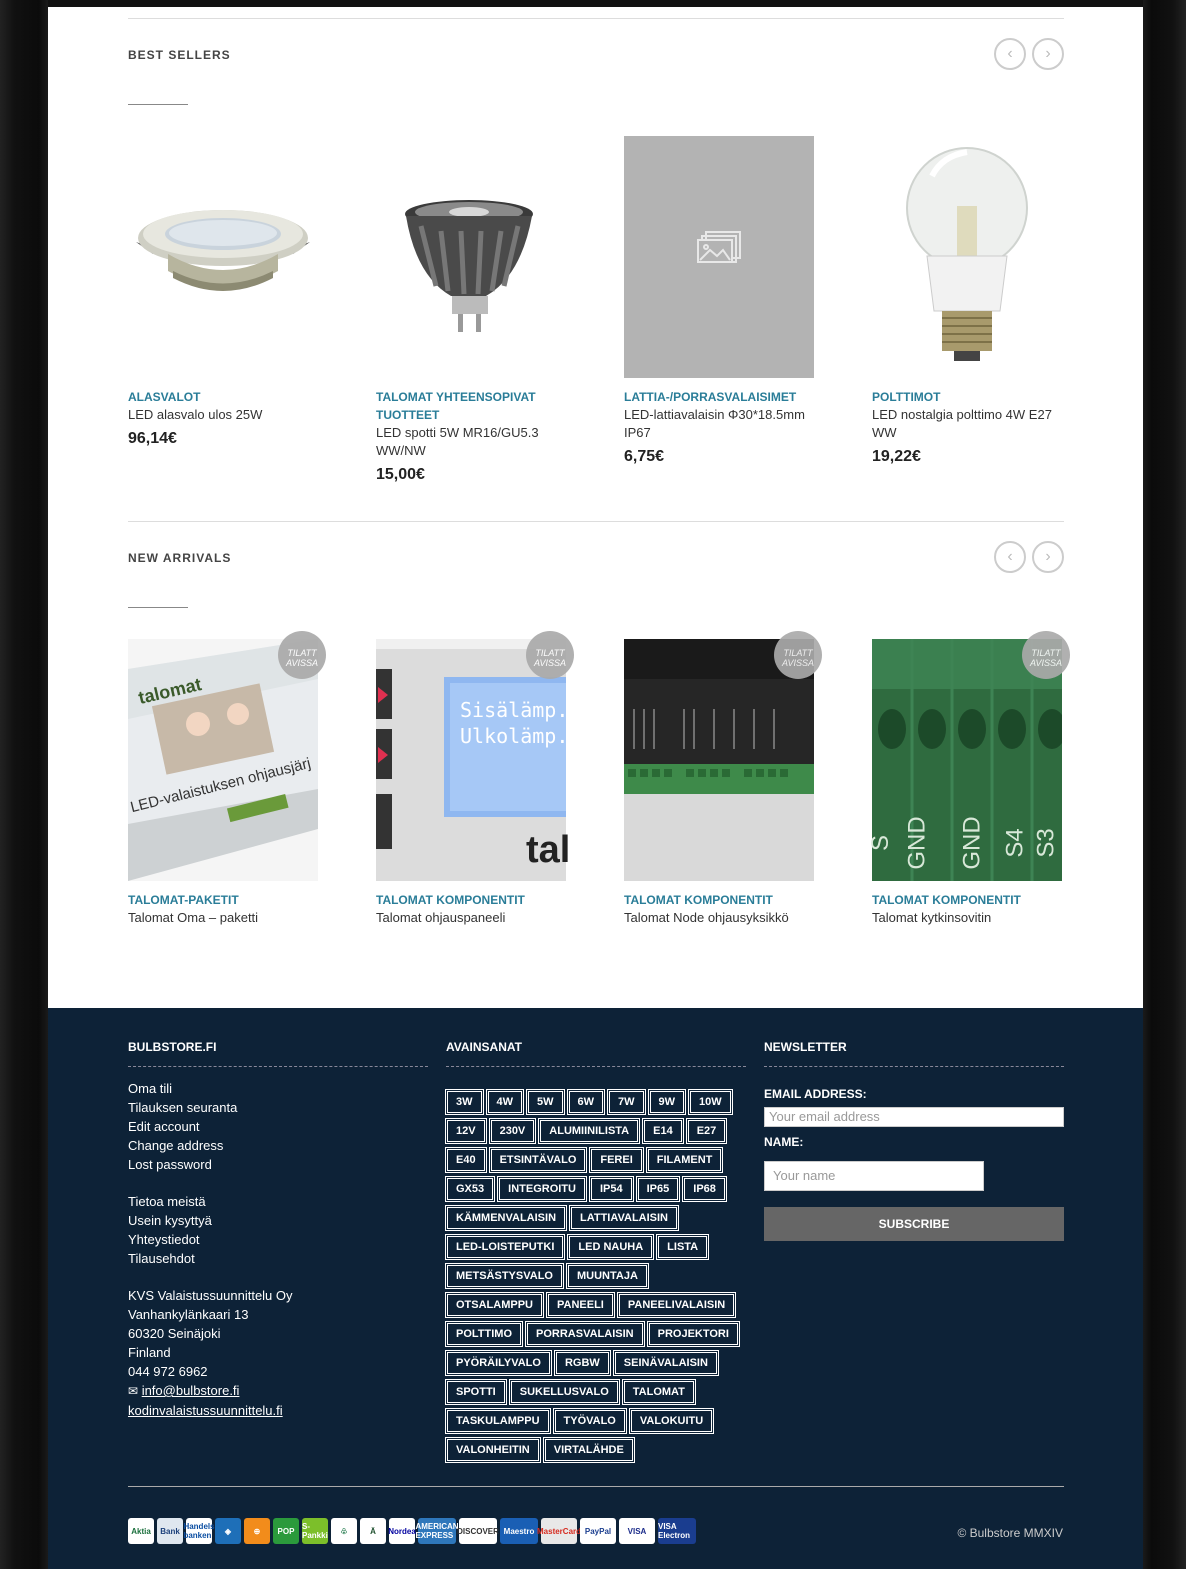 The image size is (1186, 1569). What do you see at coordinates (666, 1102) in the screenshot?
I see `keyword-tag: 9W` at bounding box center [666, 1102].